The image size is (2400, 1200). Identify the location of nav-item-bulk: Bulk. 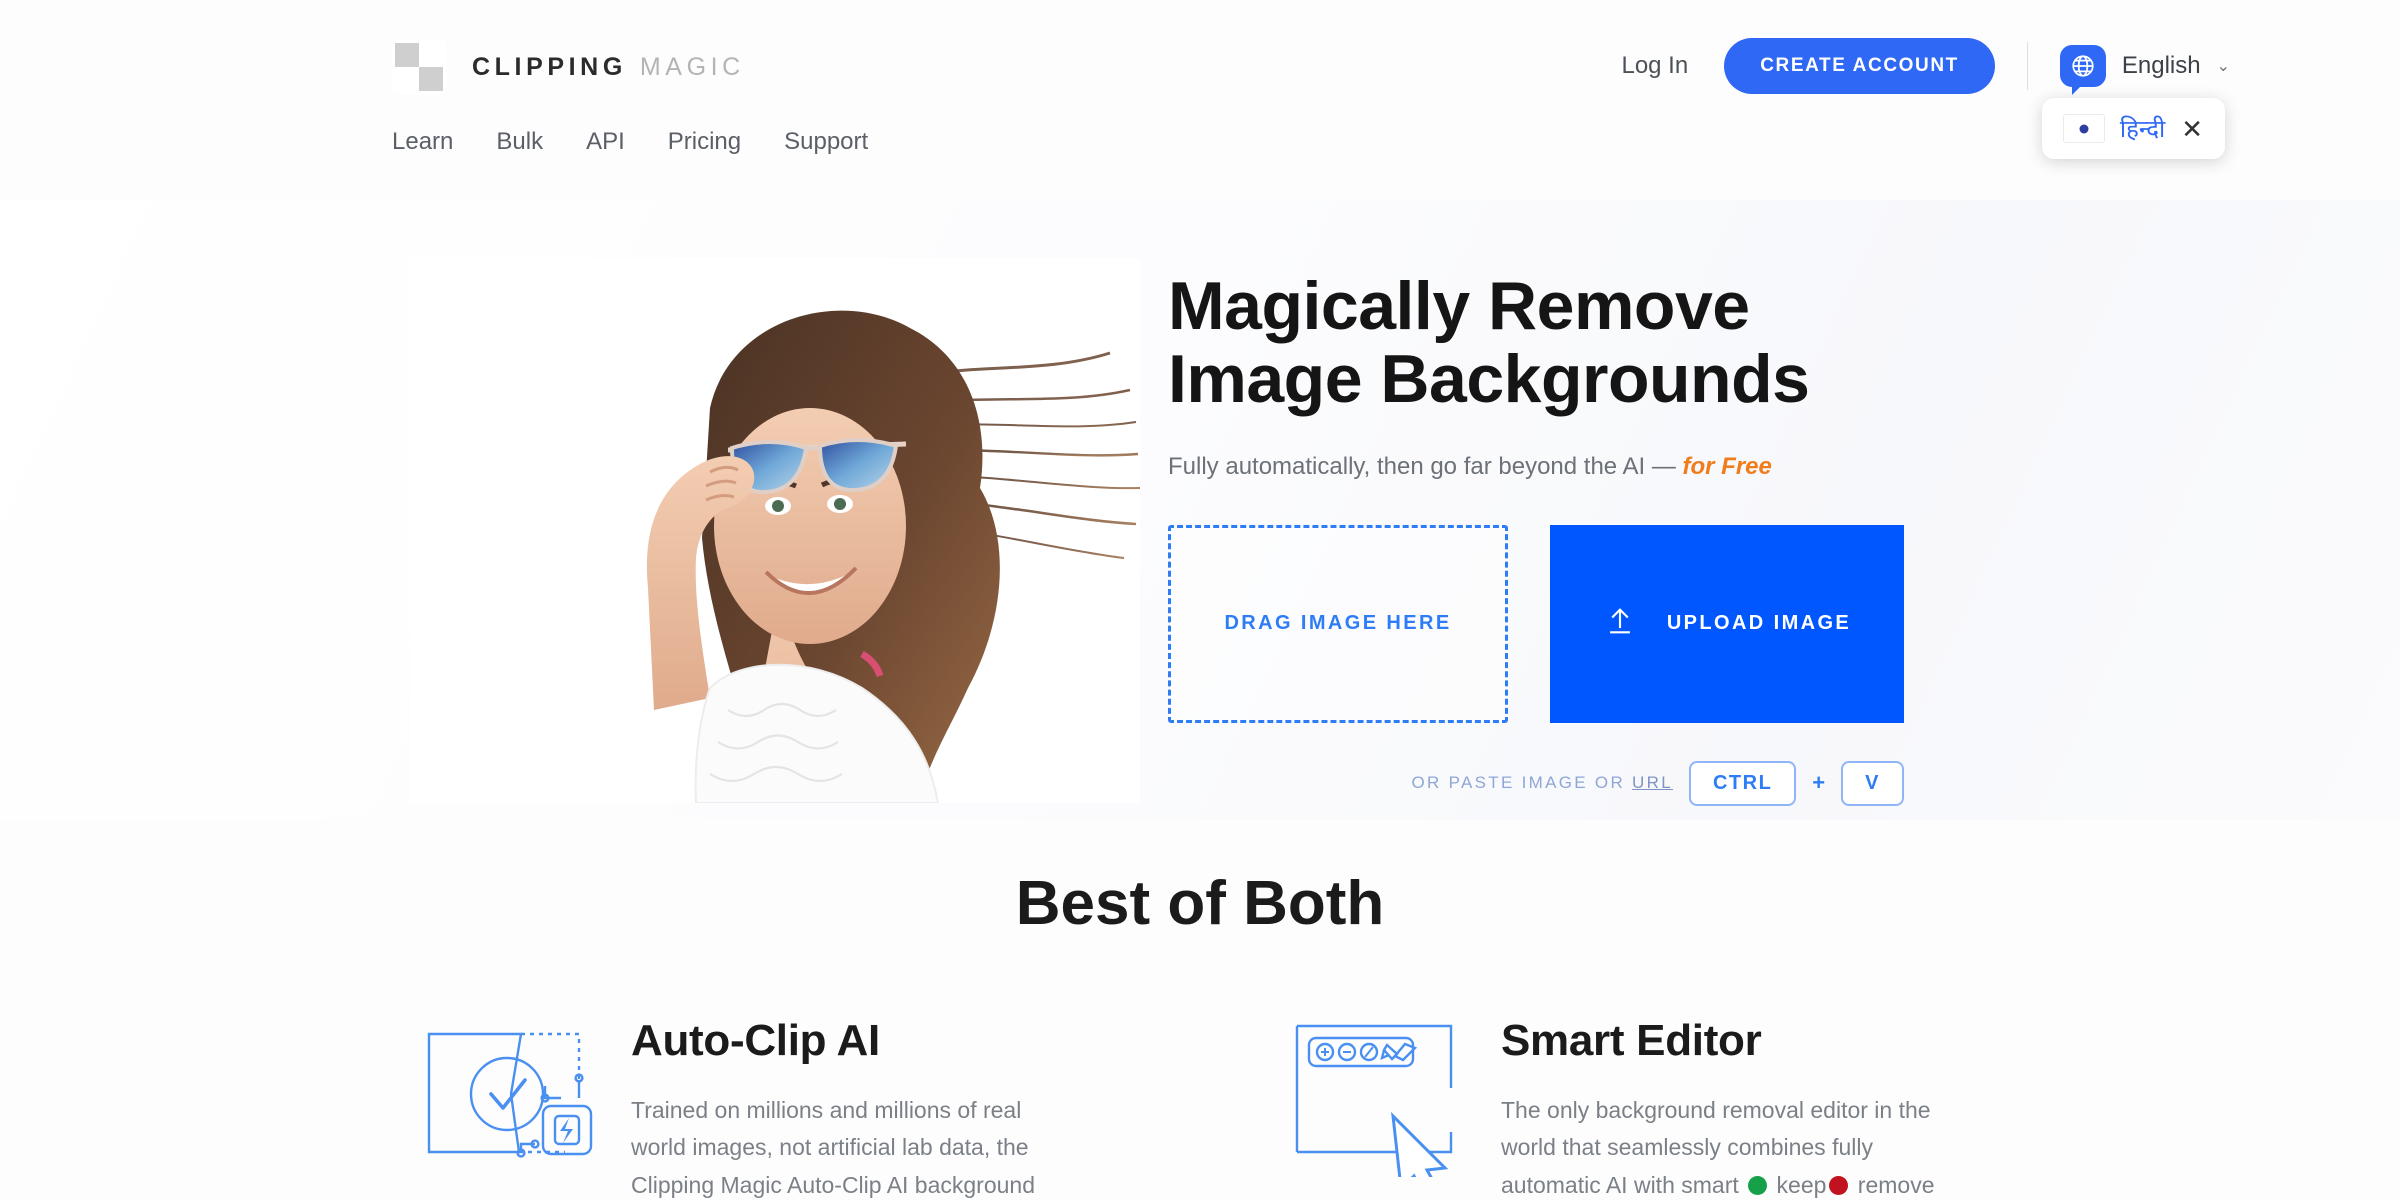
(519, 142).